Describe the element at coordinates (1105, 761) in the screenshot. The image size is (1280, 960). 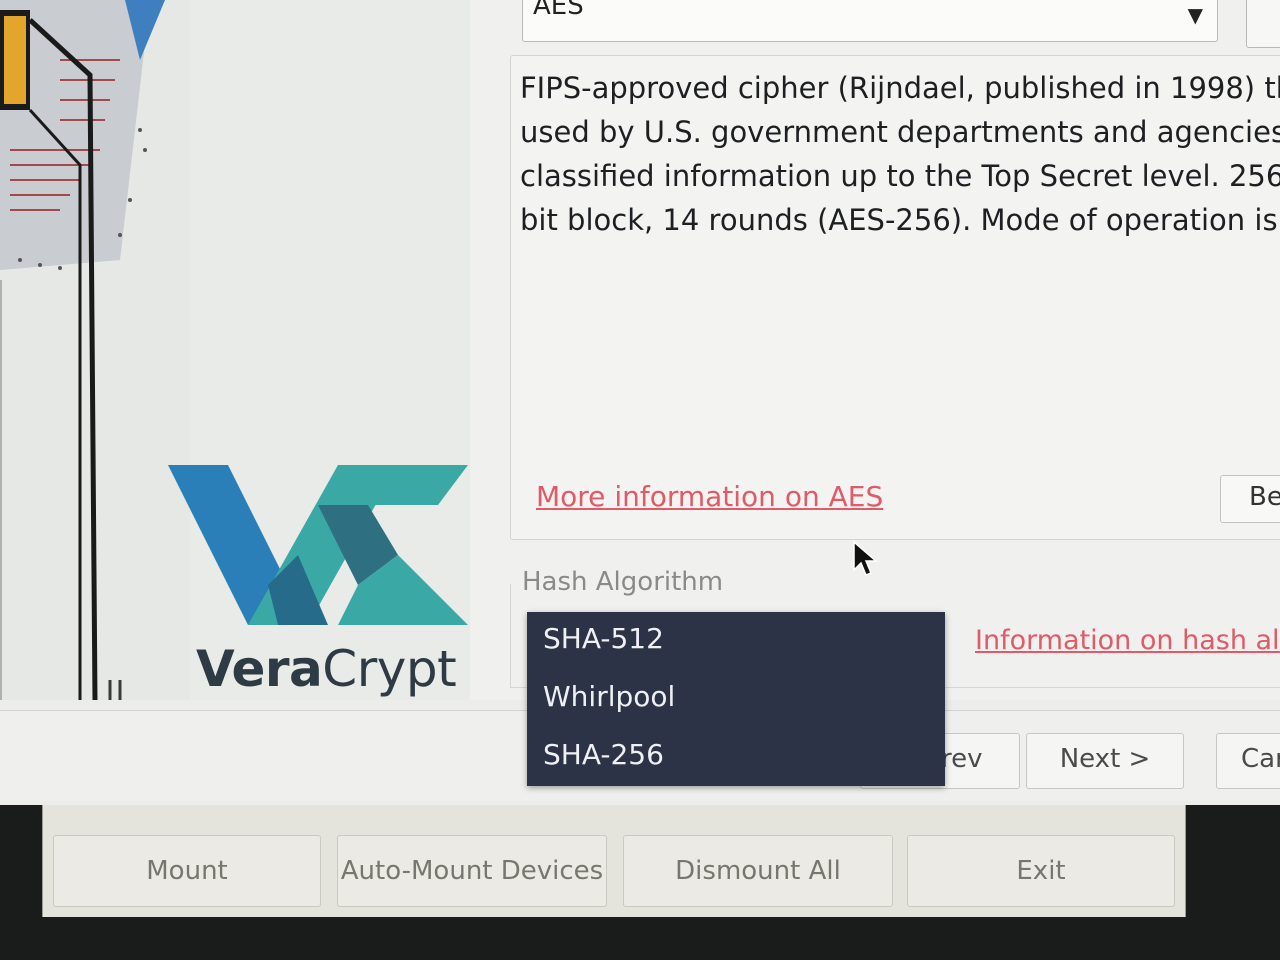
I see `next-button: Next >` at that location.